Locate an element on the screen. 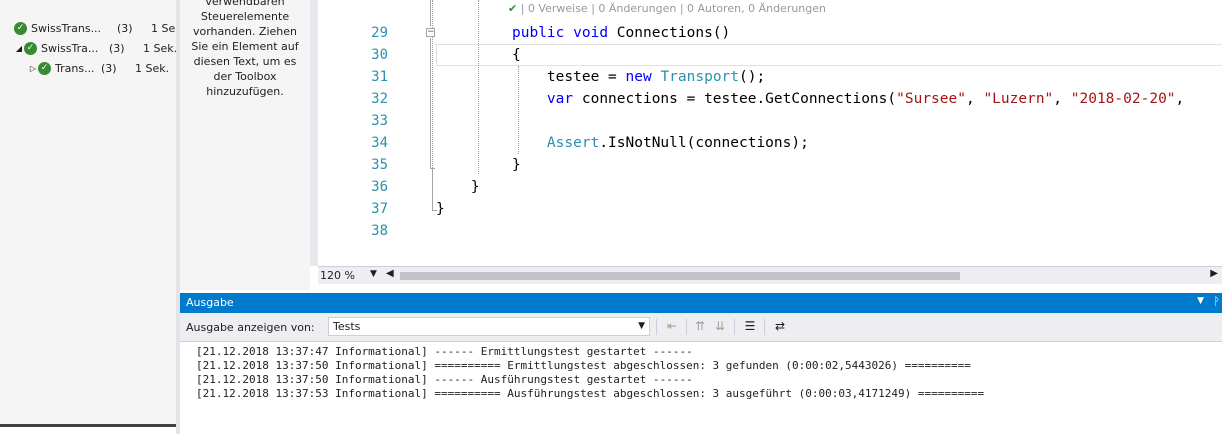 This screenshot has width=1222, height=434. code-token: .IsNotNull(connections); is located at coordinates (704, 143).